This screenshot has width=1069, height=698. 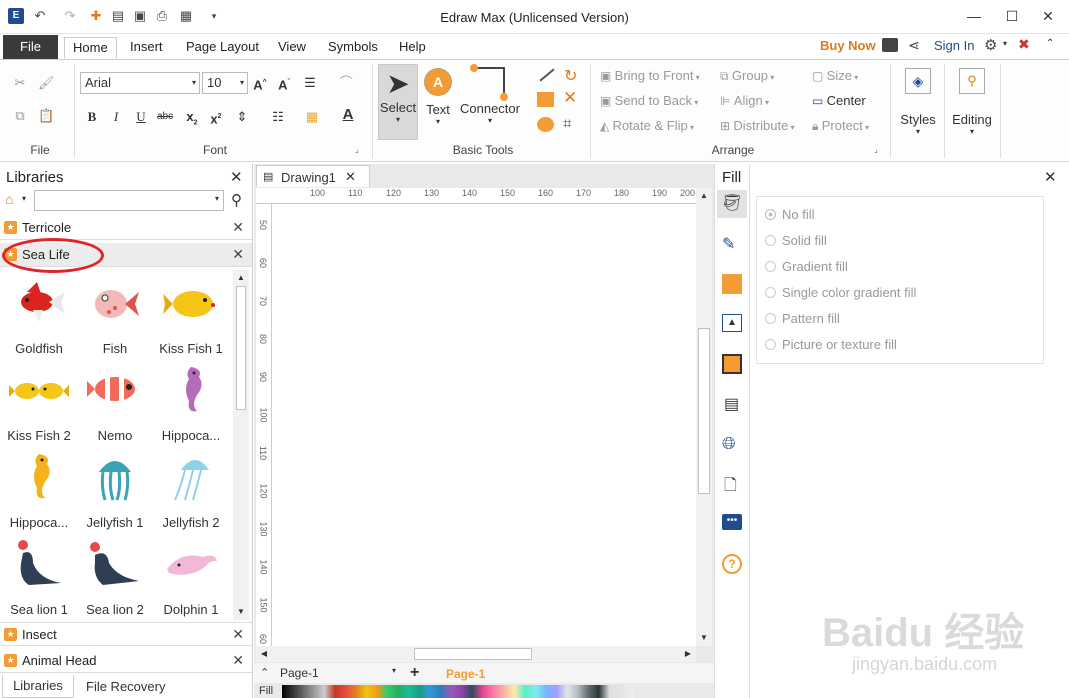 What do you see at coordinates (647, 125) in the screenshot?
I see `rotate-flip-button: ◭ Rotate & Flip ▾` at bounding box center [647, 125].